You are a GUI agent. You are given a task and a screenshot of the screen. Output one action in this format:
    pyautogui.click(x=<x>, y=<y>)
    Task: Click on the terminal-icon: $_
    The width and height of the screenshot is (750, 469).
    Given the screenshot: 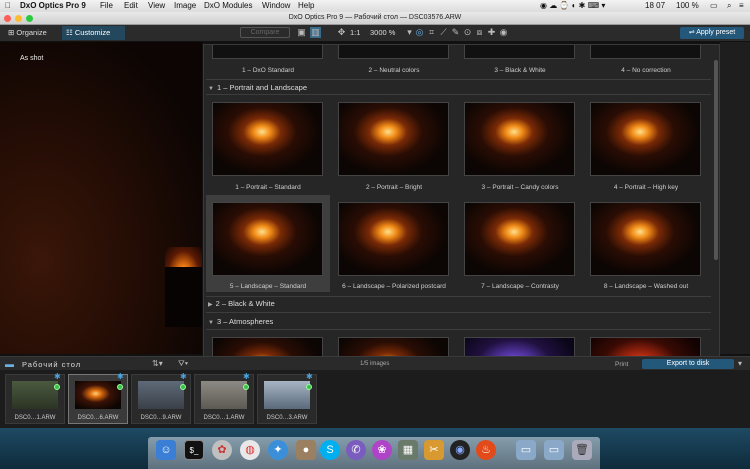 What is the action you would take?
    pyautogui.click(x=194, y=450)
    